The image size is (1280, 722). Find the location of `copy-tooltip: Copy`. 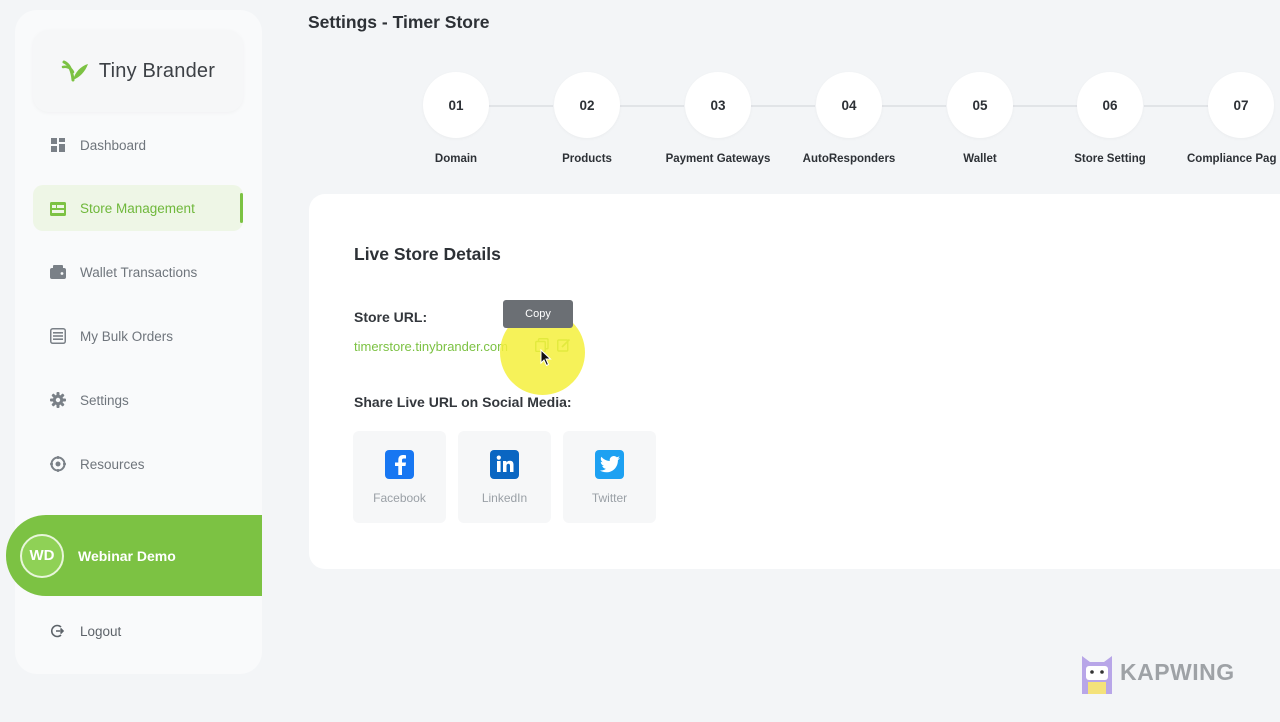

copy-tooltip: Copy is located at coordinates (538, 314).